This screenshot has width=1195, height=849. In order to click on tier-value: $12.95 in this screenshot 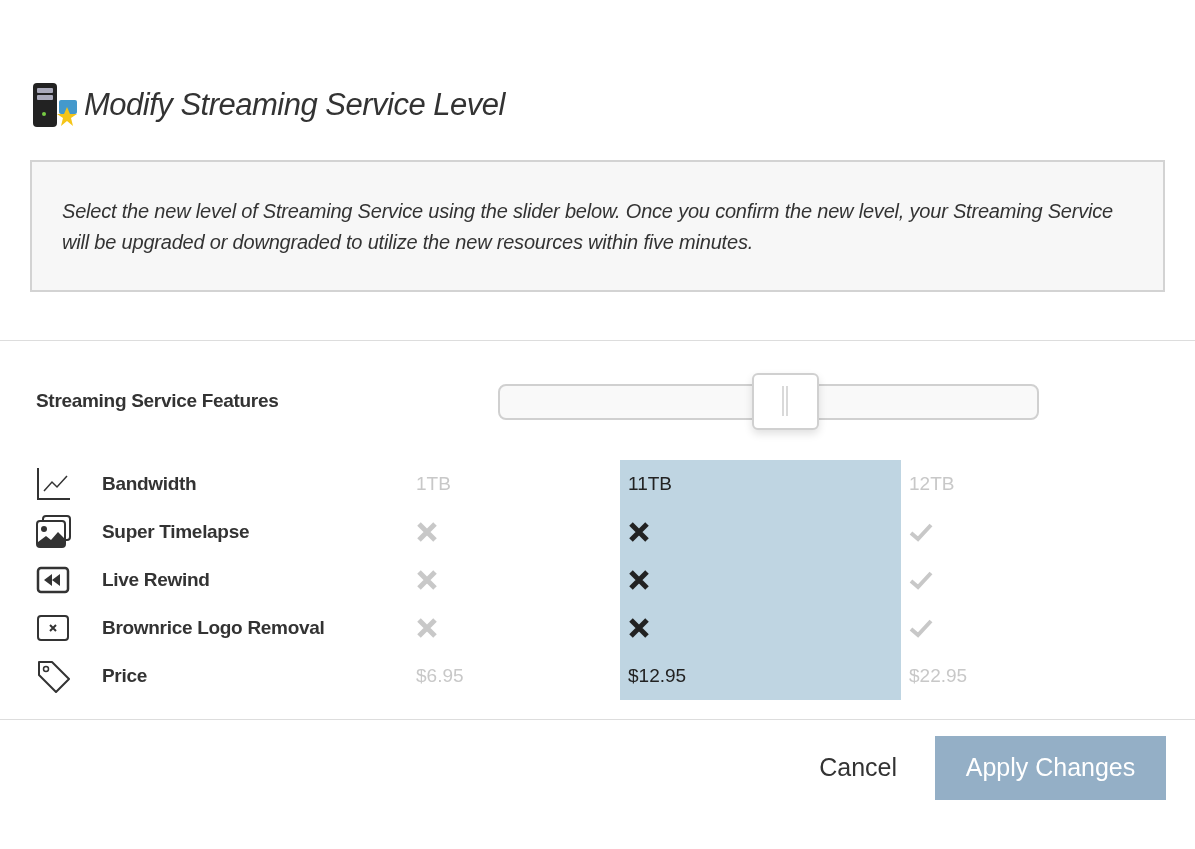, I will do `click(657, 675)`.